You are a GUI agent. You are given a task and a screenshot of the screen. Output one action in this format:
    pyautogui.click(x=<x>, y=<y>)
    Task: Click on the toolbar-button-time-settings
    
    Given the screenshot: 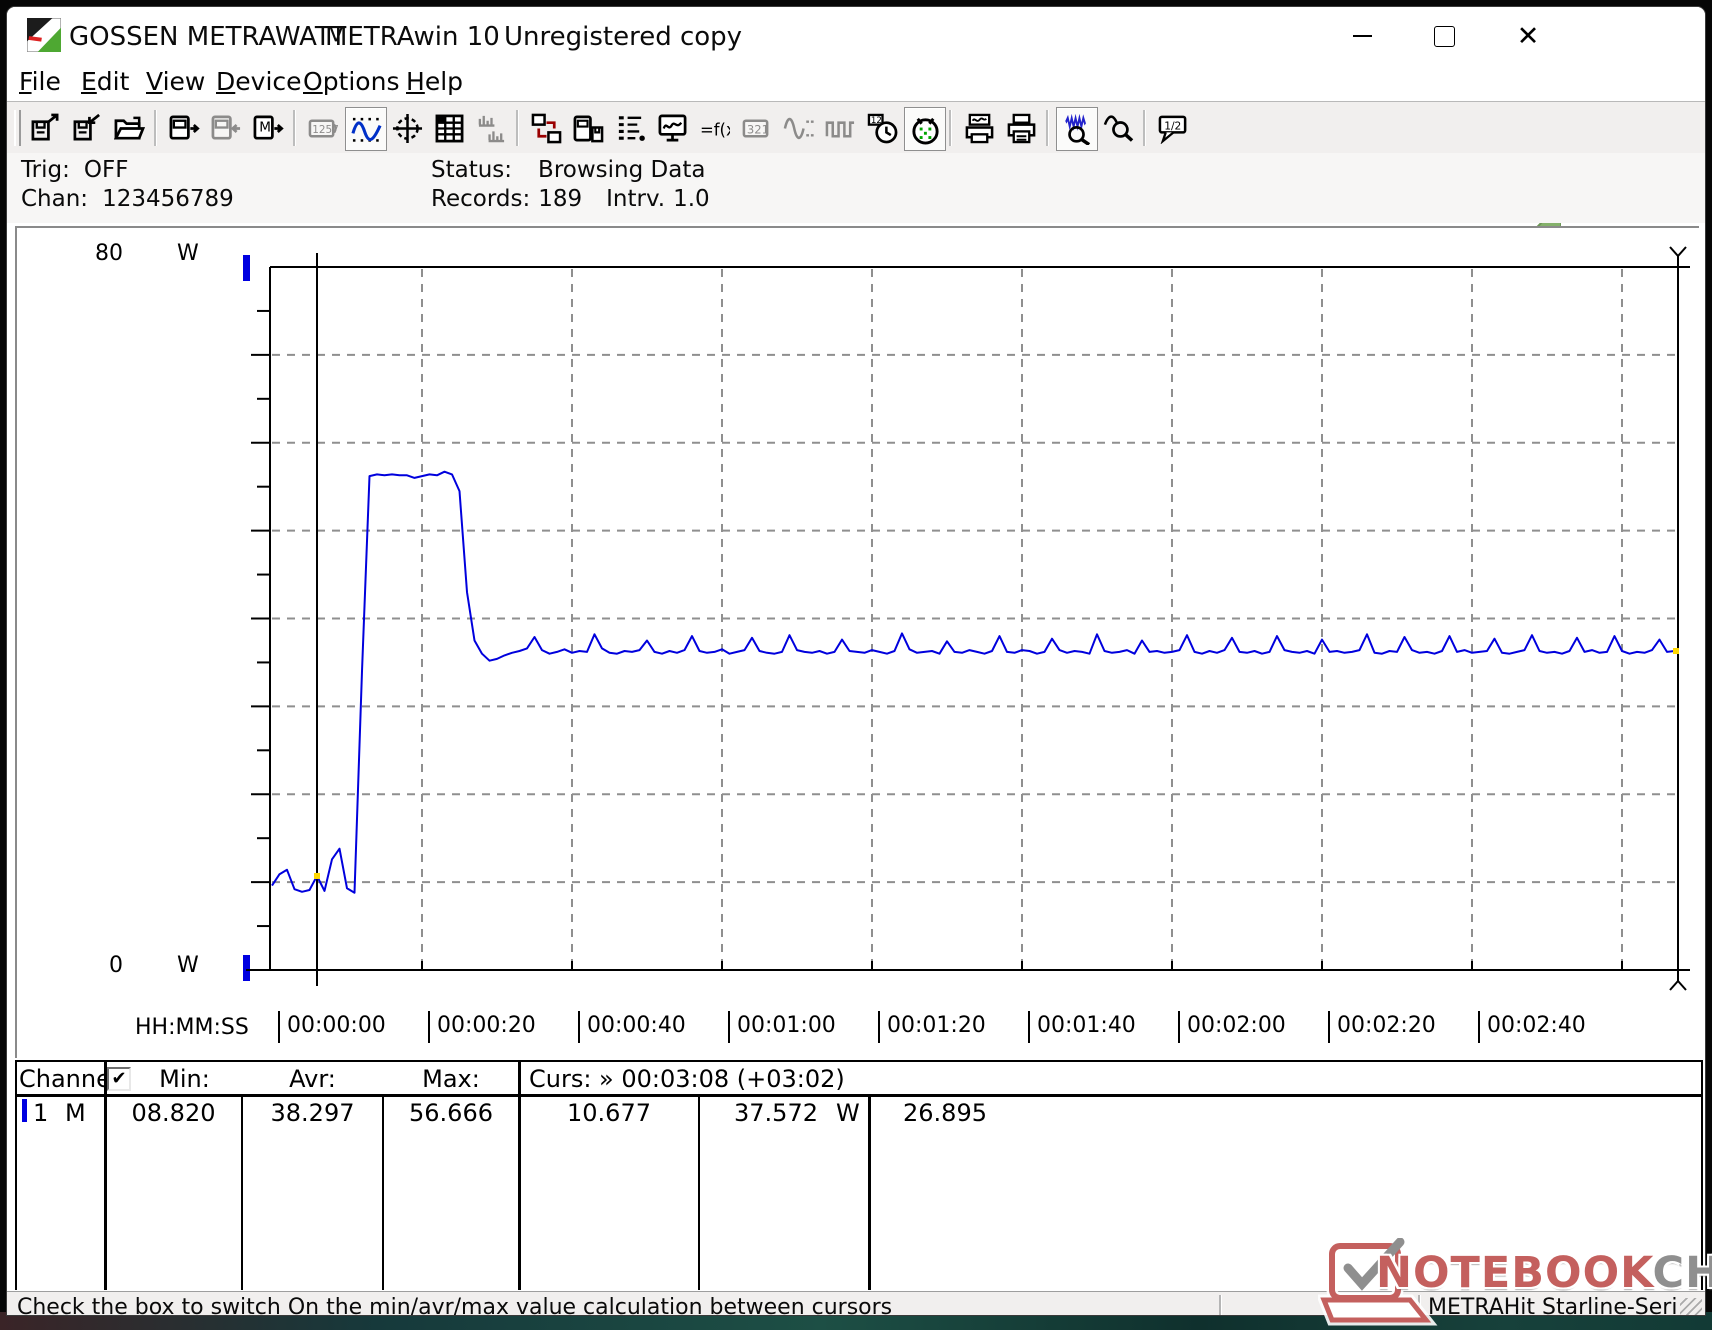 What is the action you would take?
    pyautogui.click(x=882, y=128)
    